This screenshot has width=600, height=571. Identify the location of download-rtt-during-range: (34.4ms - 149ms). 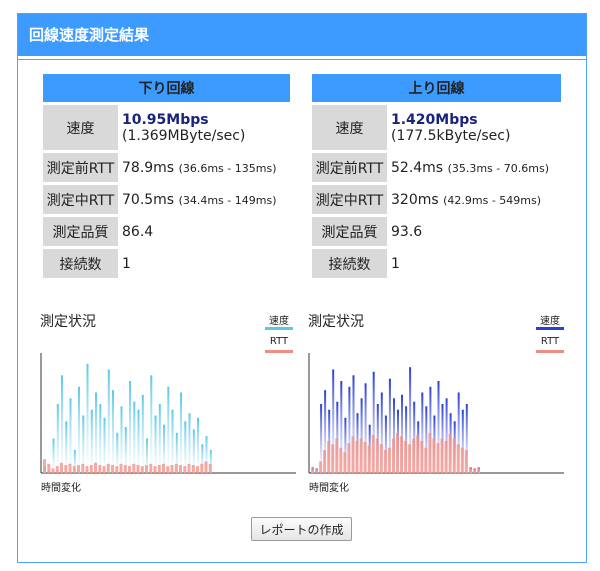
(227, 200).